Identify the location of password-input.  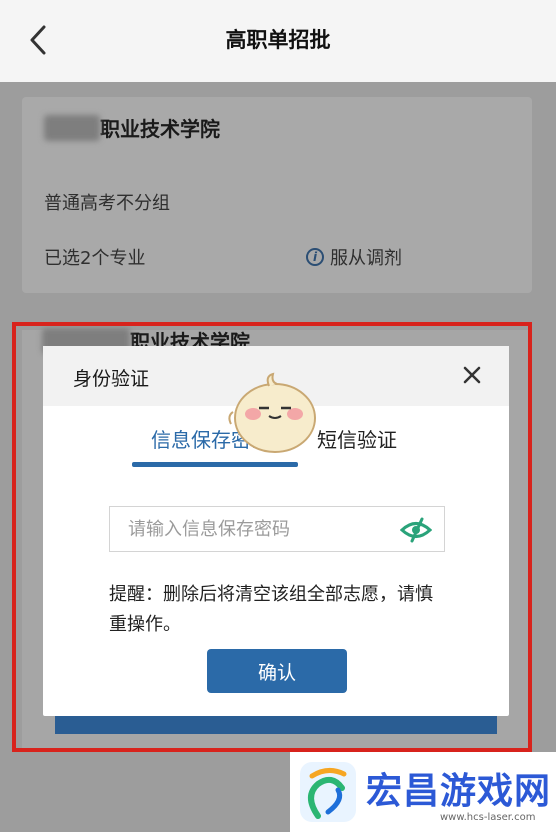
(250, 529).